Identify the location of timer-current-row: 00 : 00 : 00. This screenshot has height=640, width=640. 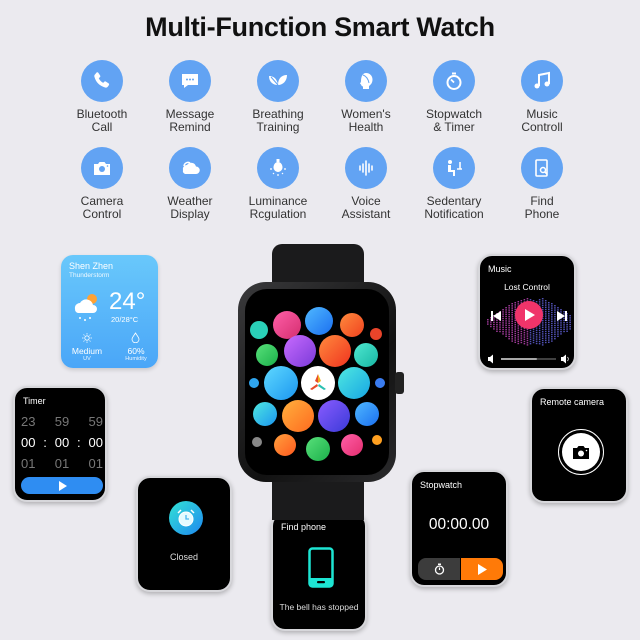
(62, 442).